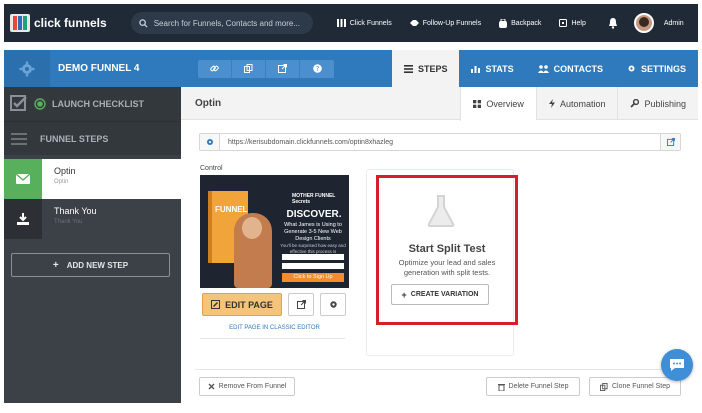 The image size is (702, 413). I want to click on open-external-button, so click(283, 68).